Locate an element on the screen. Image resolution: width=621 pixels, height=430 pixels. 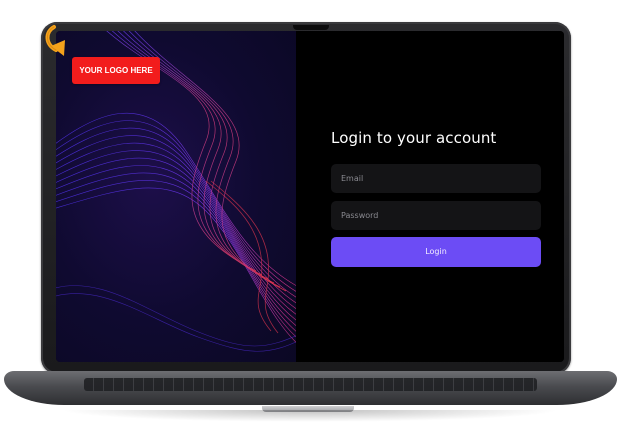
keyboard-row is located at coordinates (310, 384).